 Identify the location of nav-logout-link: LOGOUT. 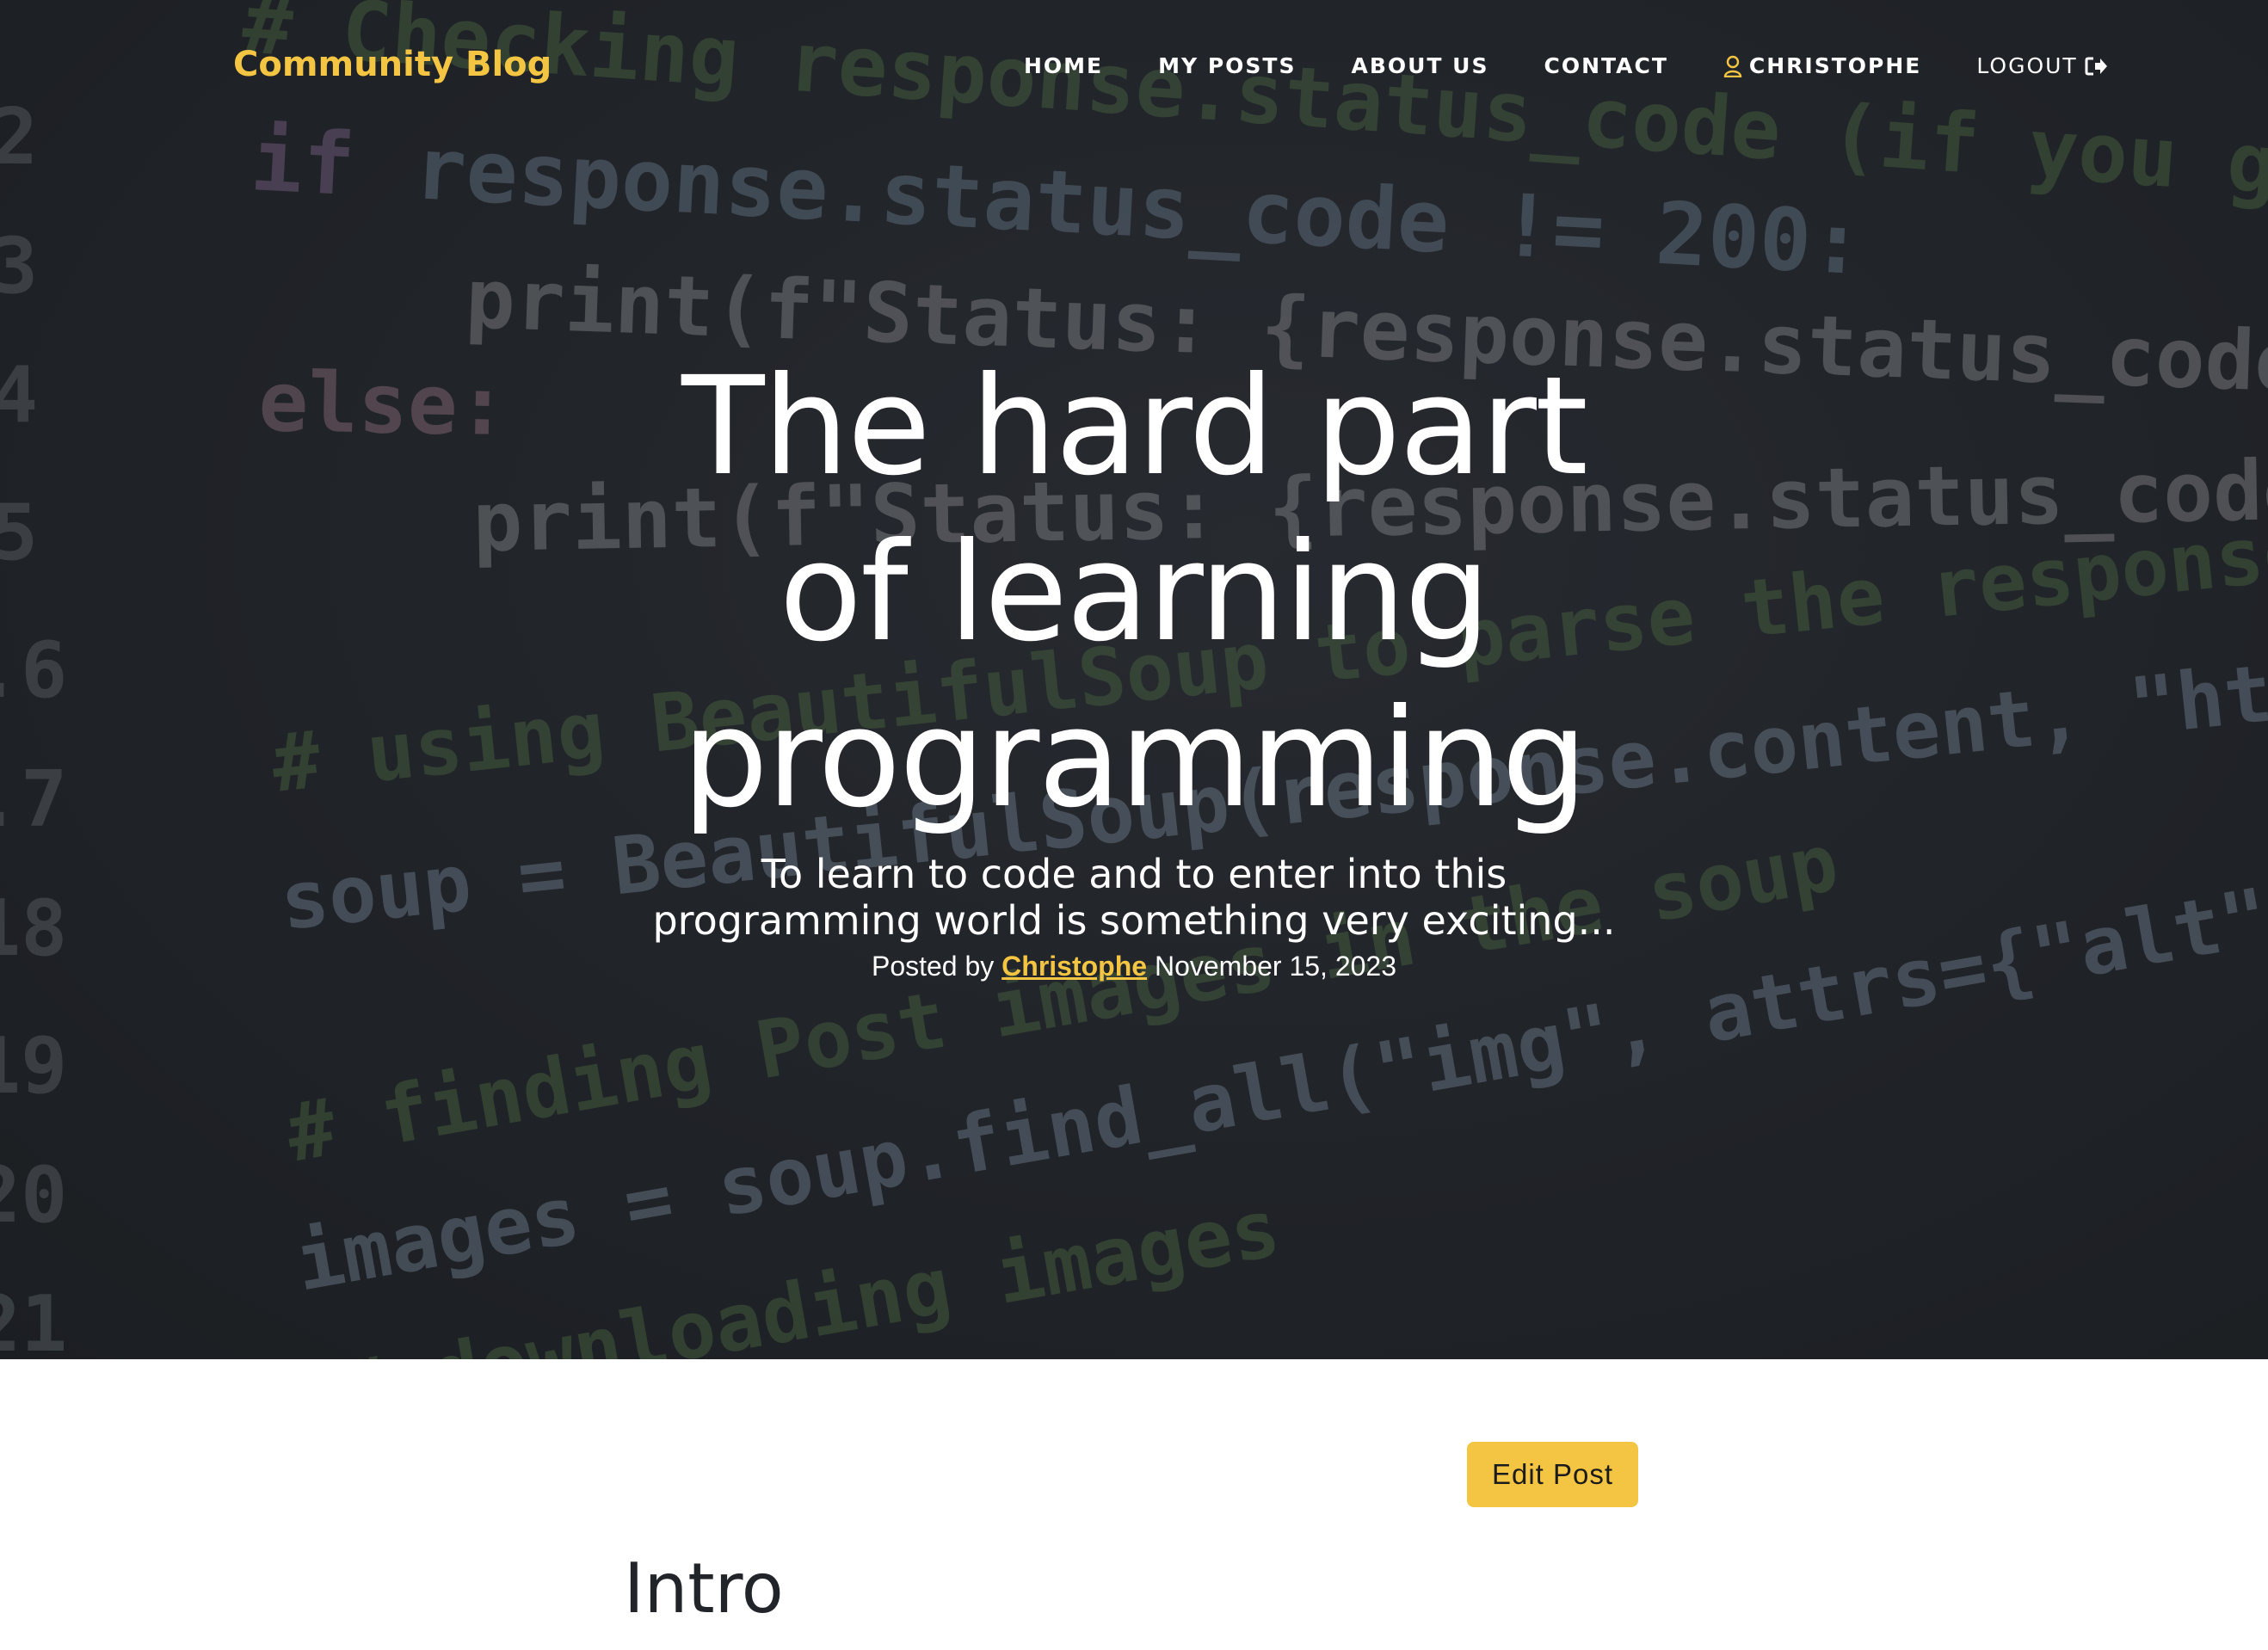
(2042, 65).